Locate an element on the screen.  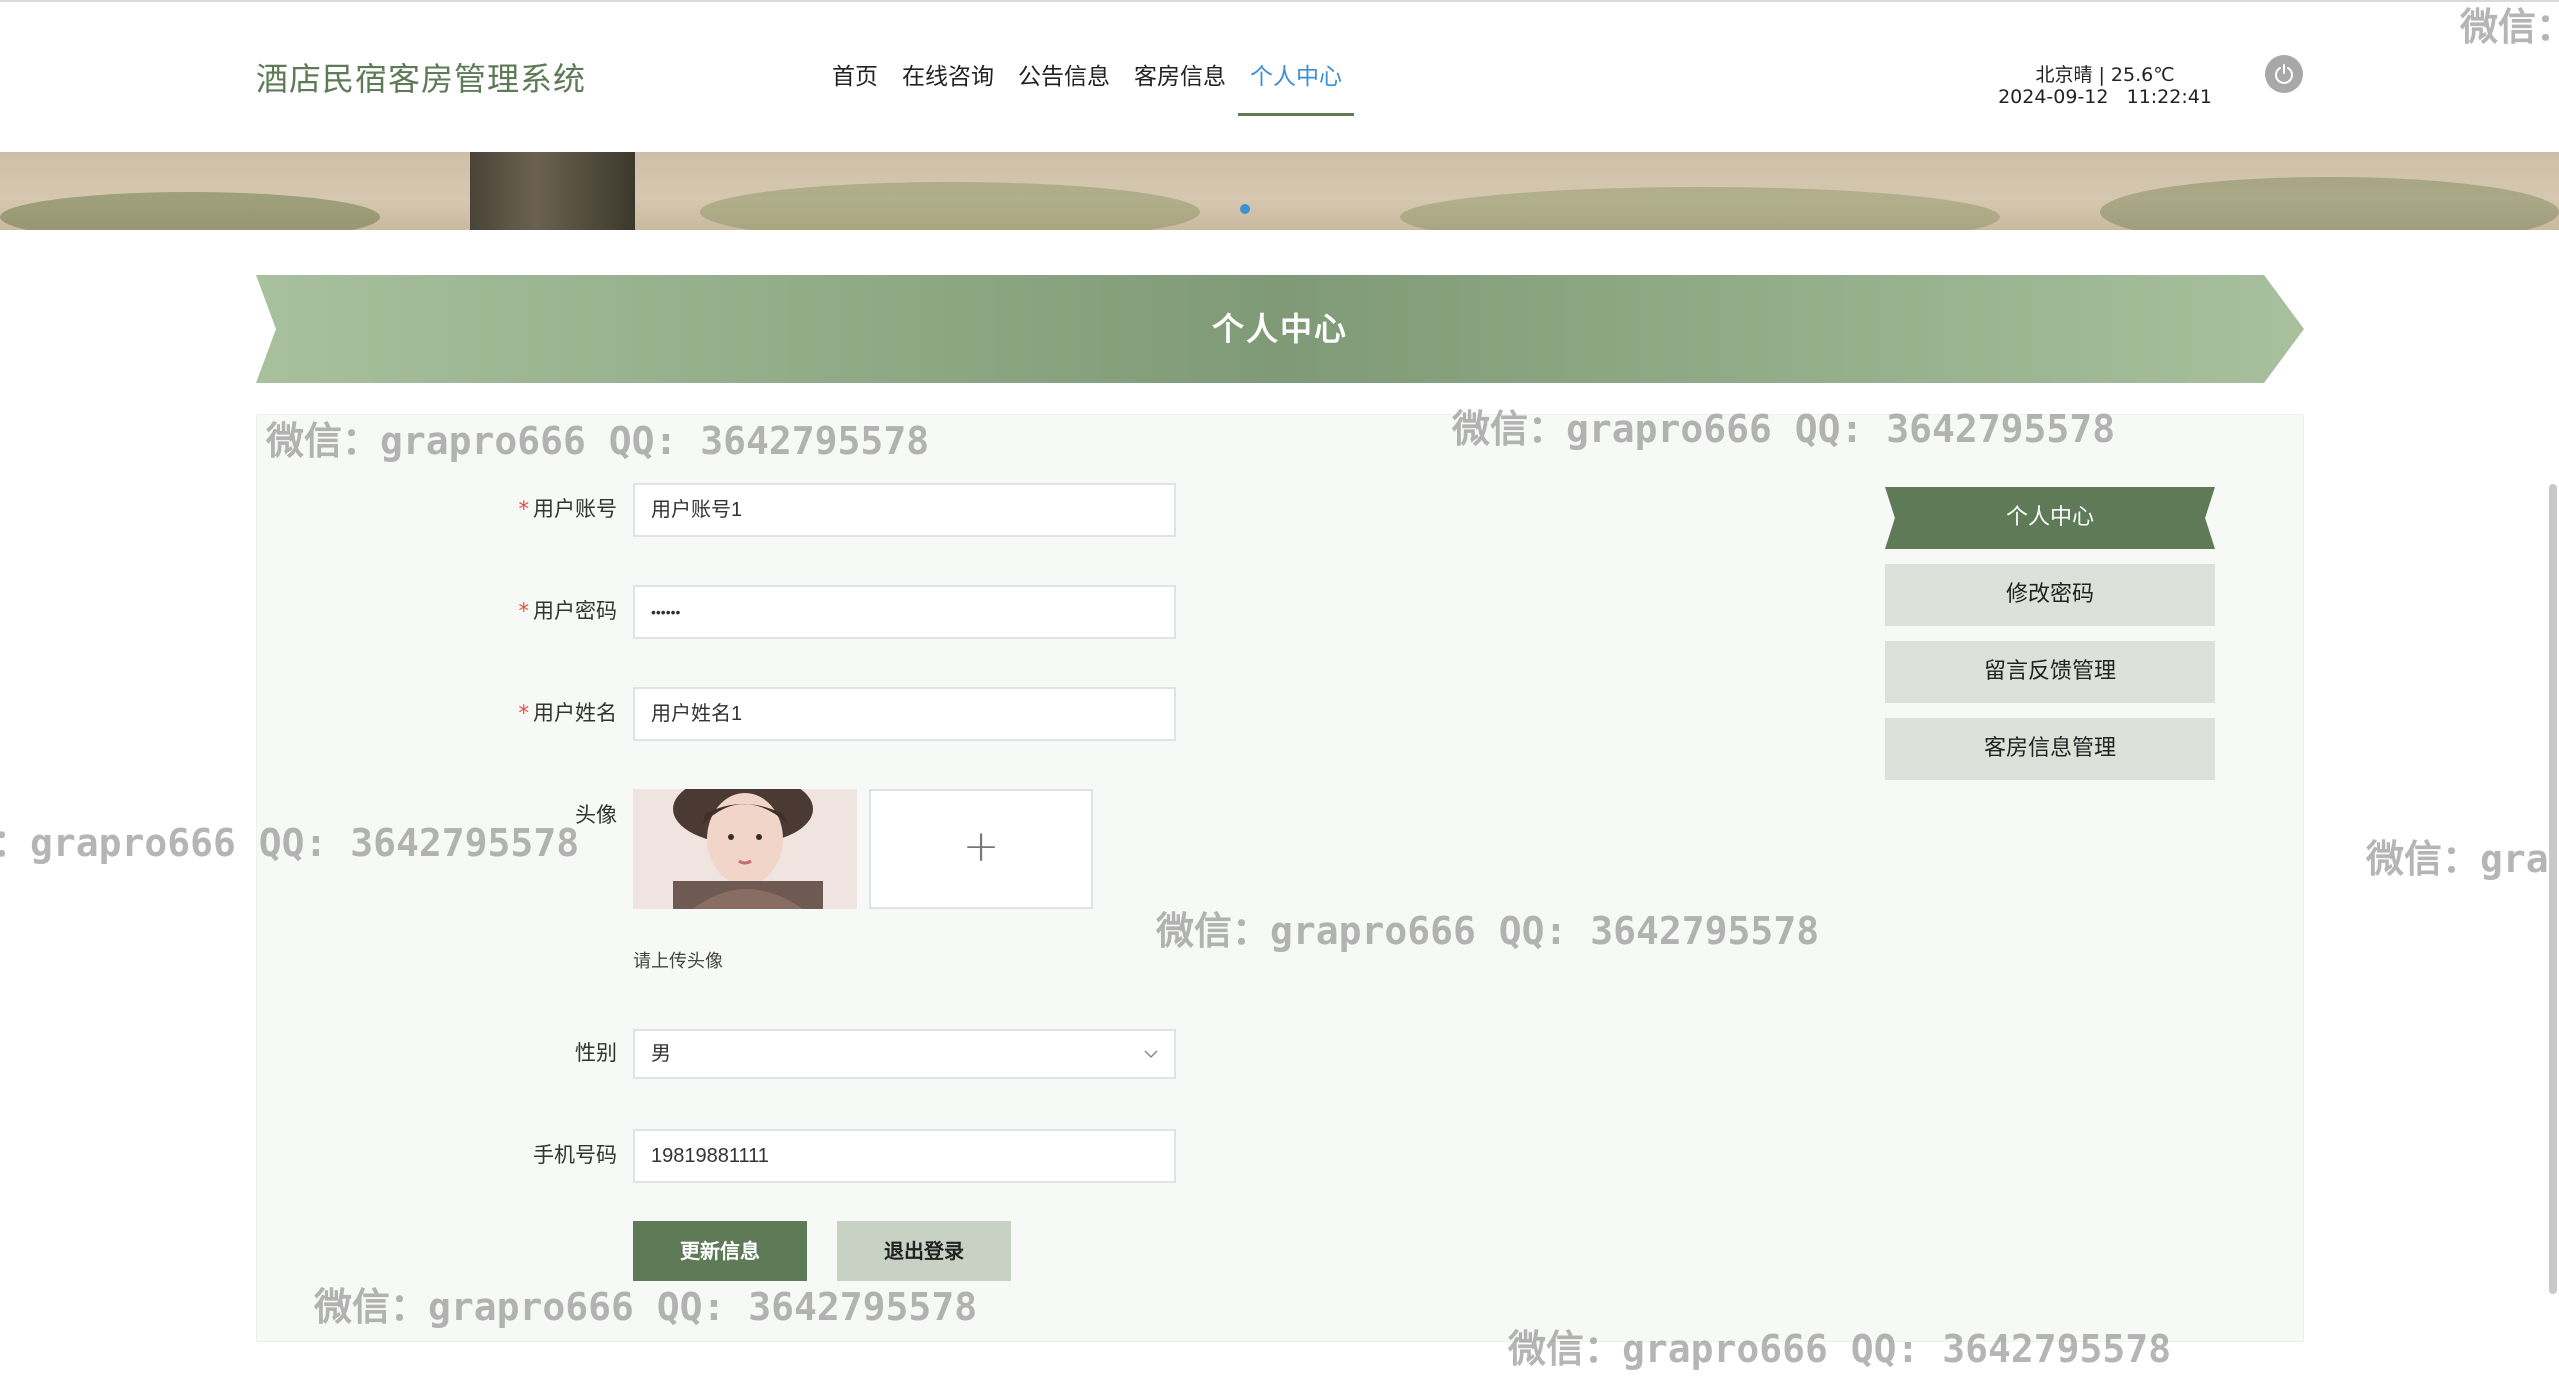
avatar-portrait is located at coordinates (745, 849).